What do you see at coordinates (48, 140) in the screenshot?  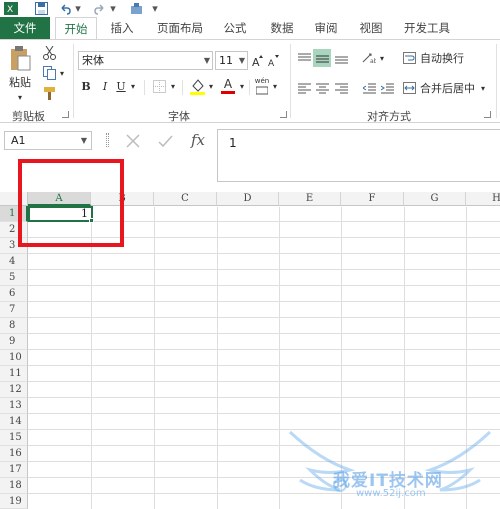 I see `name-box: A1 ▼` at bounding box center [48, 140].